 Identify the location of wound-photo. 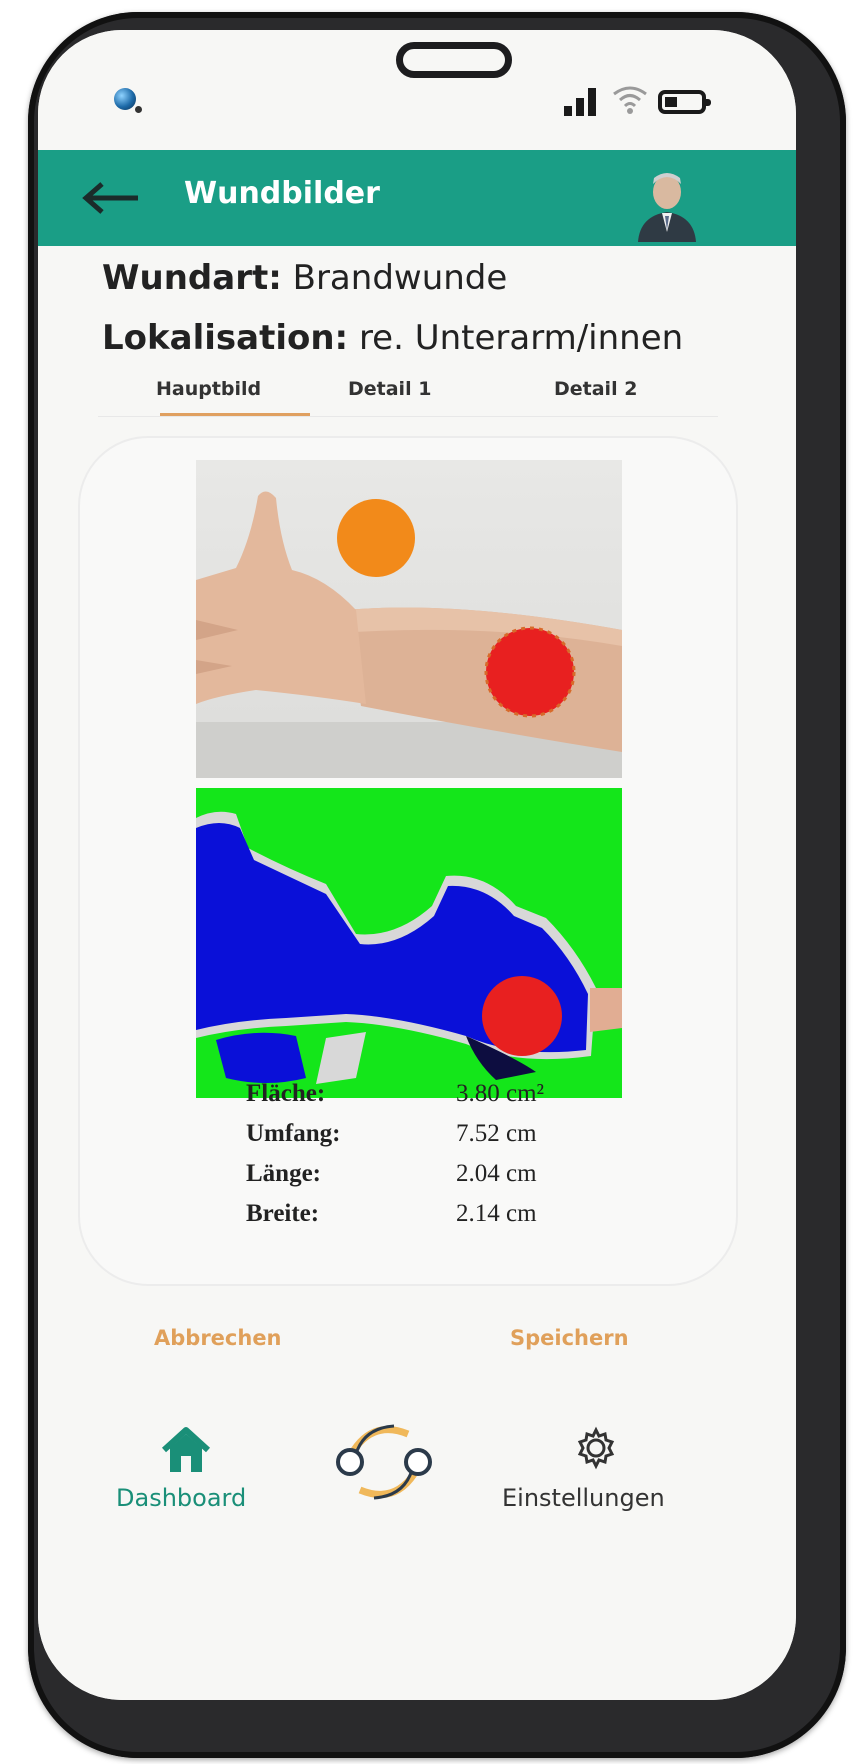
(409, 619).